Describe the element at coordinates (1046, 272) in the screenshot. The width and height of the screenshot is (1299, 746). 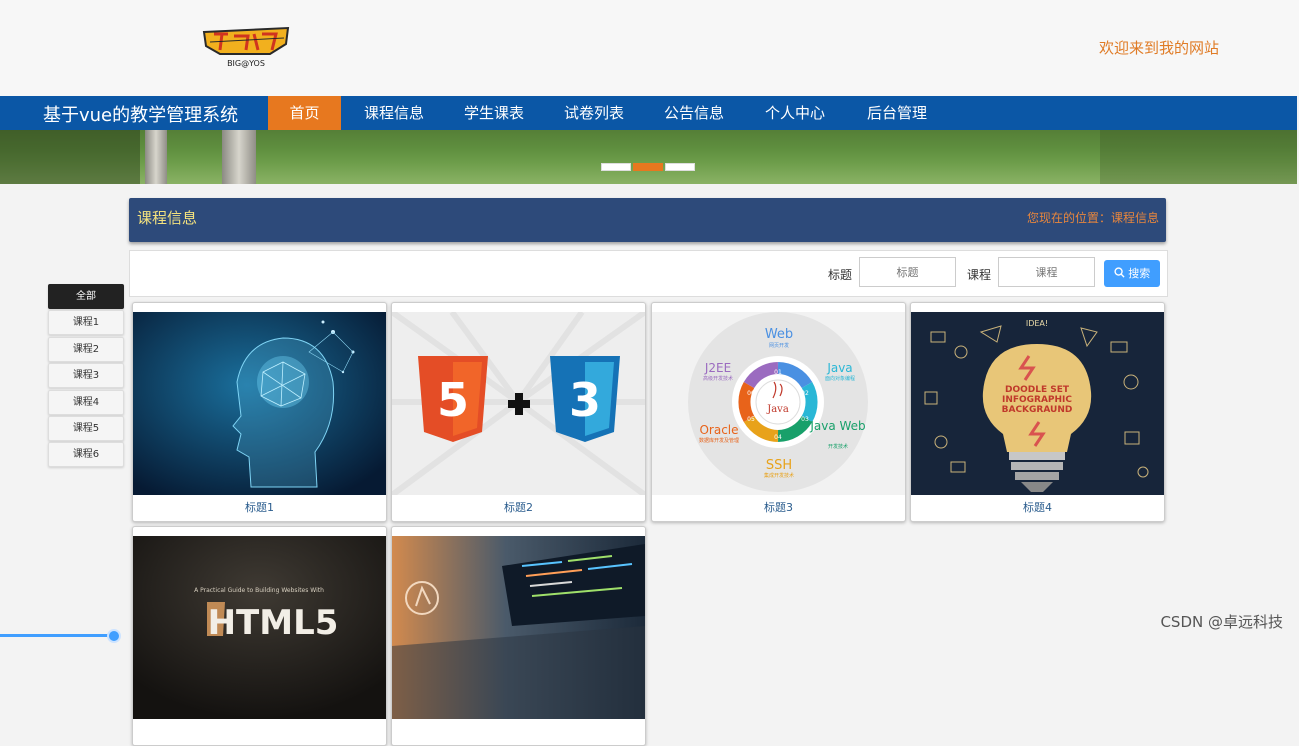
I see `course-search-input` at that location.